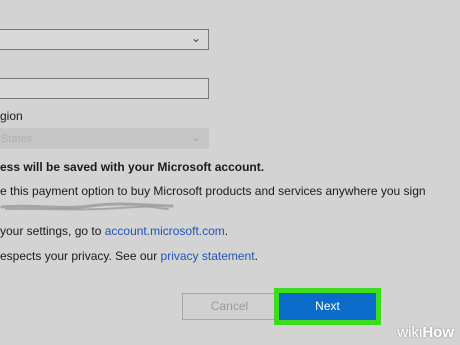 The height and width of the screenshot is (345, 460). What do you see at coordinates (229, 306) in the screenshot?
I see `cancel-button: Cancel` at bounding box center [229, 306].